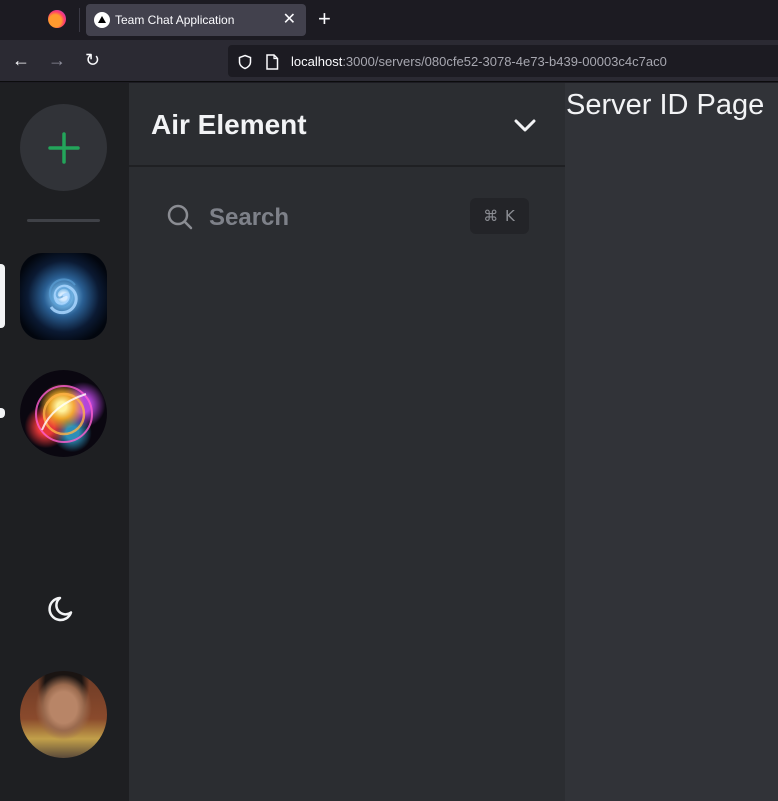 The height and width of the screenshot is (801, 778). What do you see at coordinates (175, 20) in the screenshot?
I see `tab-title: Team Chat Application` at bounding box center [175, 20].